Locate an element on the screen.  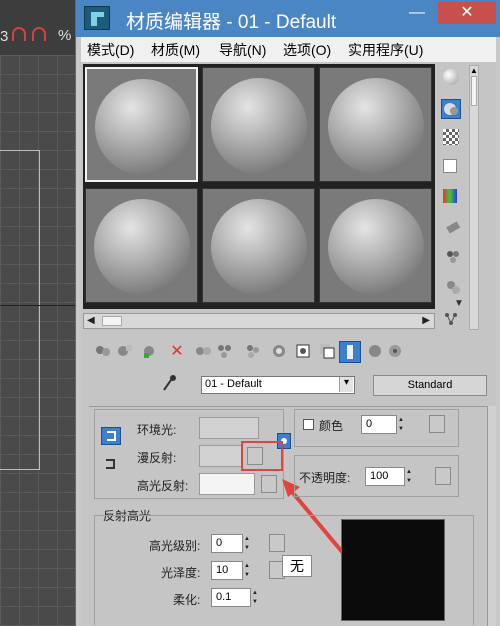
self-illum-spinner: 0 ▲ ▼ is located at coordinates (382, 424).